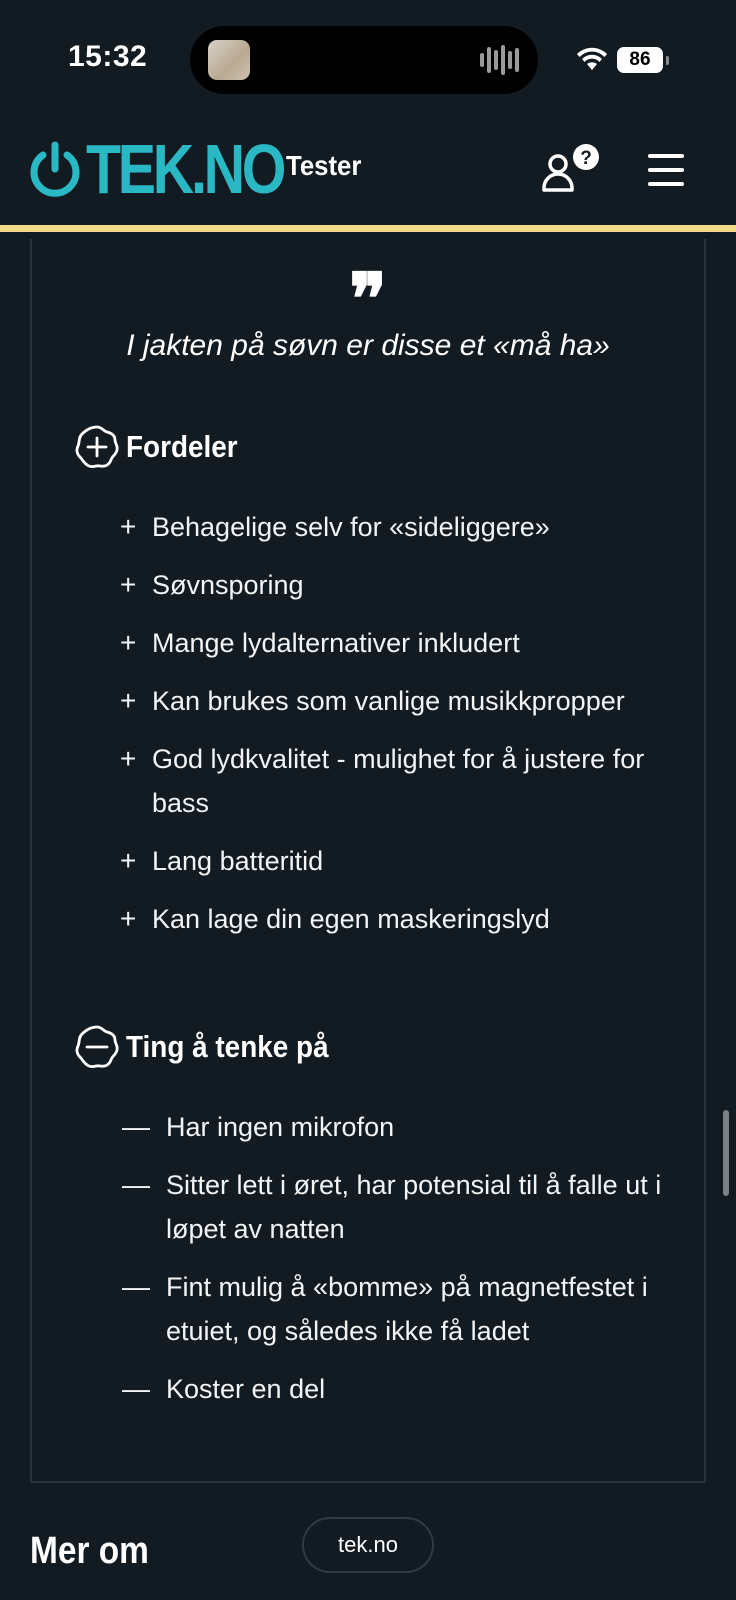 This screenshot has height=1600, width=736. Describe the element at coordinates (246, 1389) in the screenshot. I see `con-text: Koster en del` at that location.